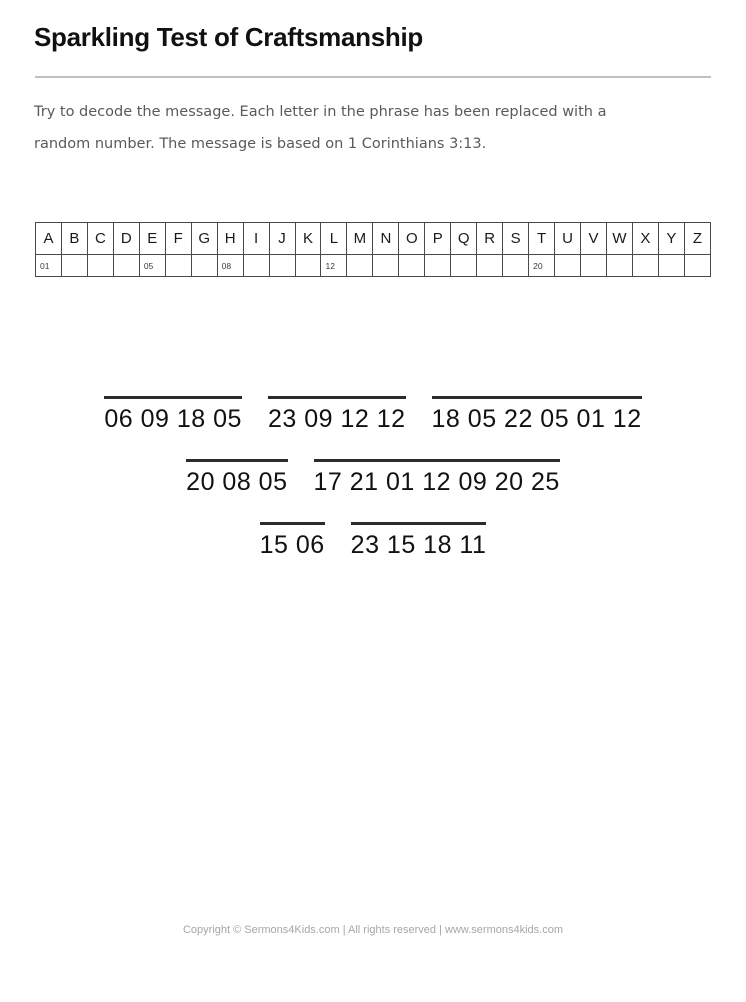 Image resolution: width=746 pixels, height=1002 pixels. Describe the element at coordinates (490, 265) in the screenshot. I see `cipher-code-cell-r` at that location.